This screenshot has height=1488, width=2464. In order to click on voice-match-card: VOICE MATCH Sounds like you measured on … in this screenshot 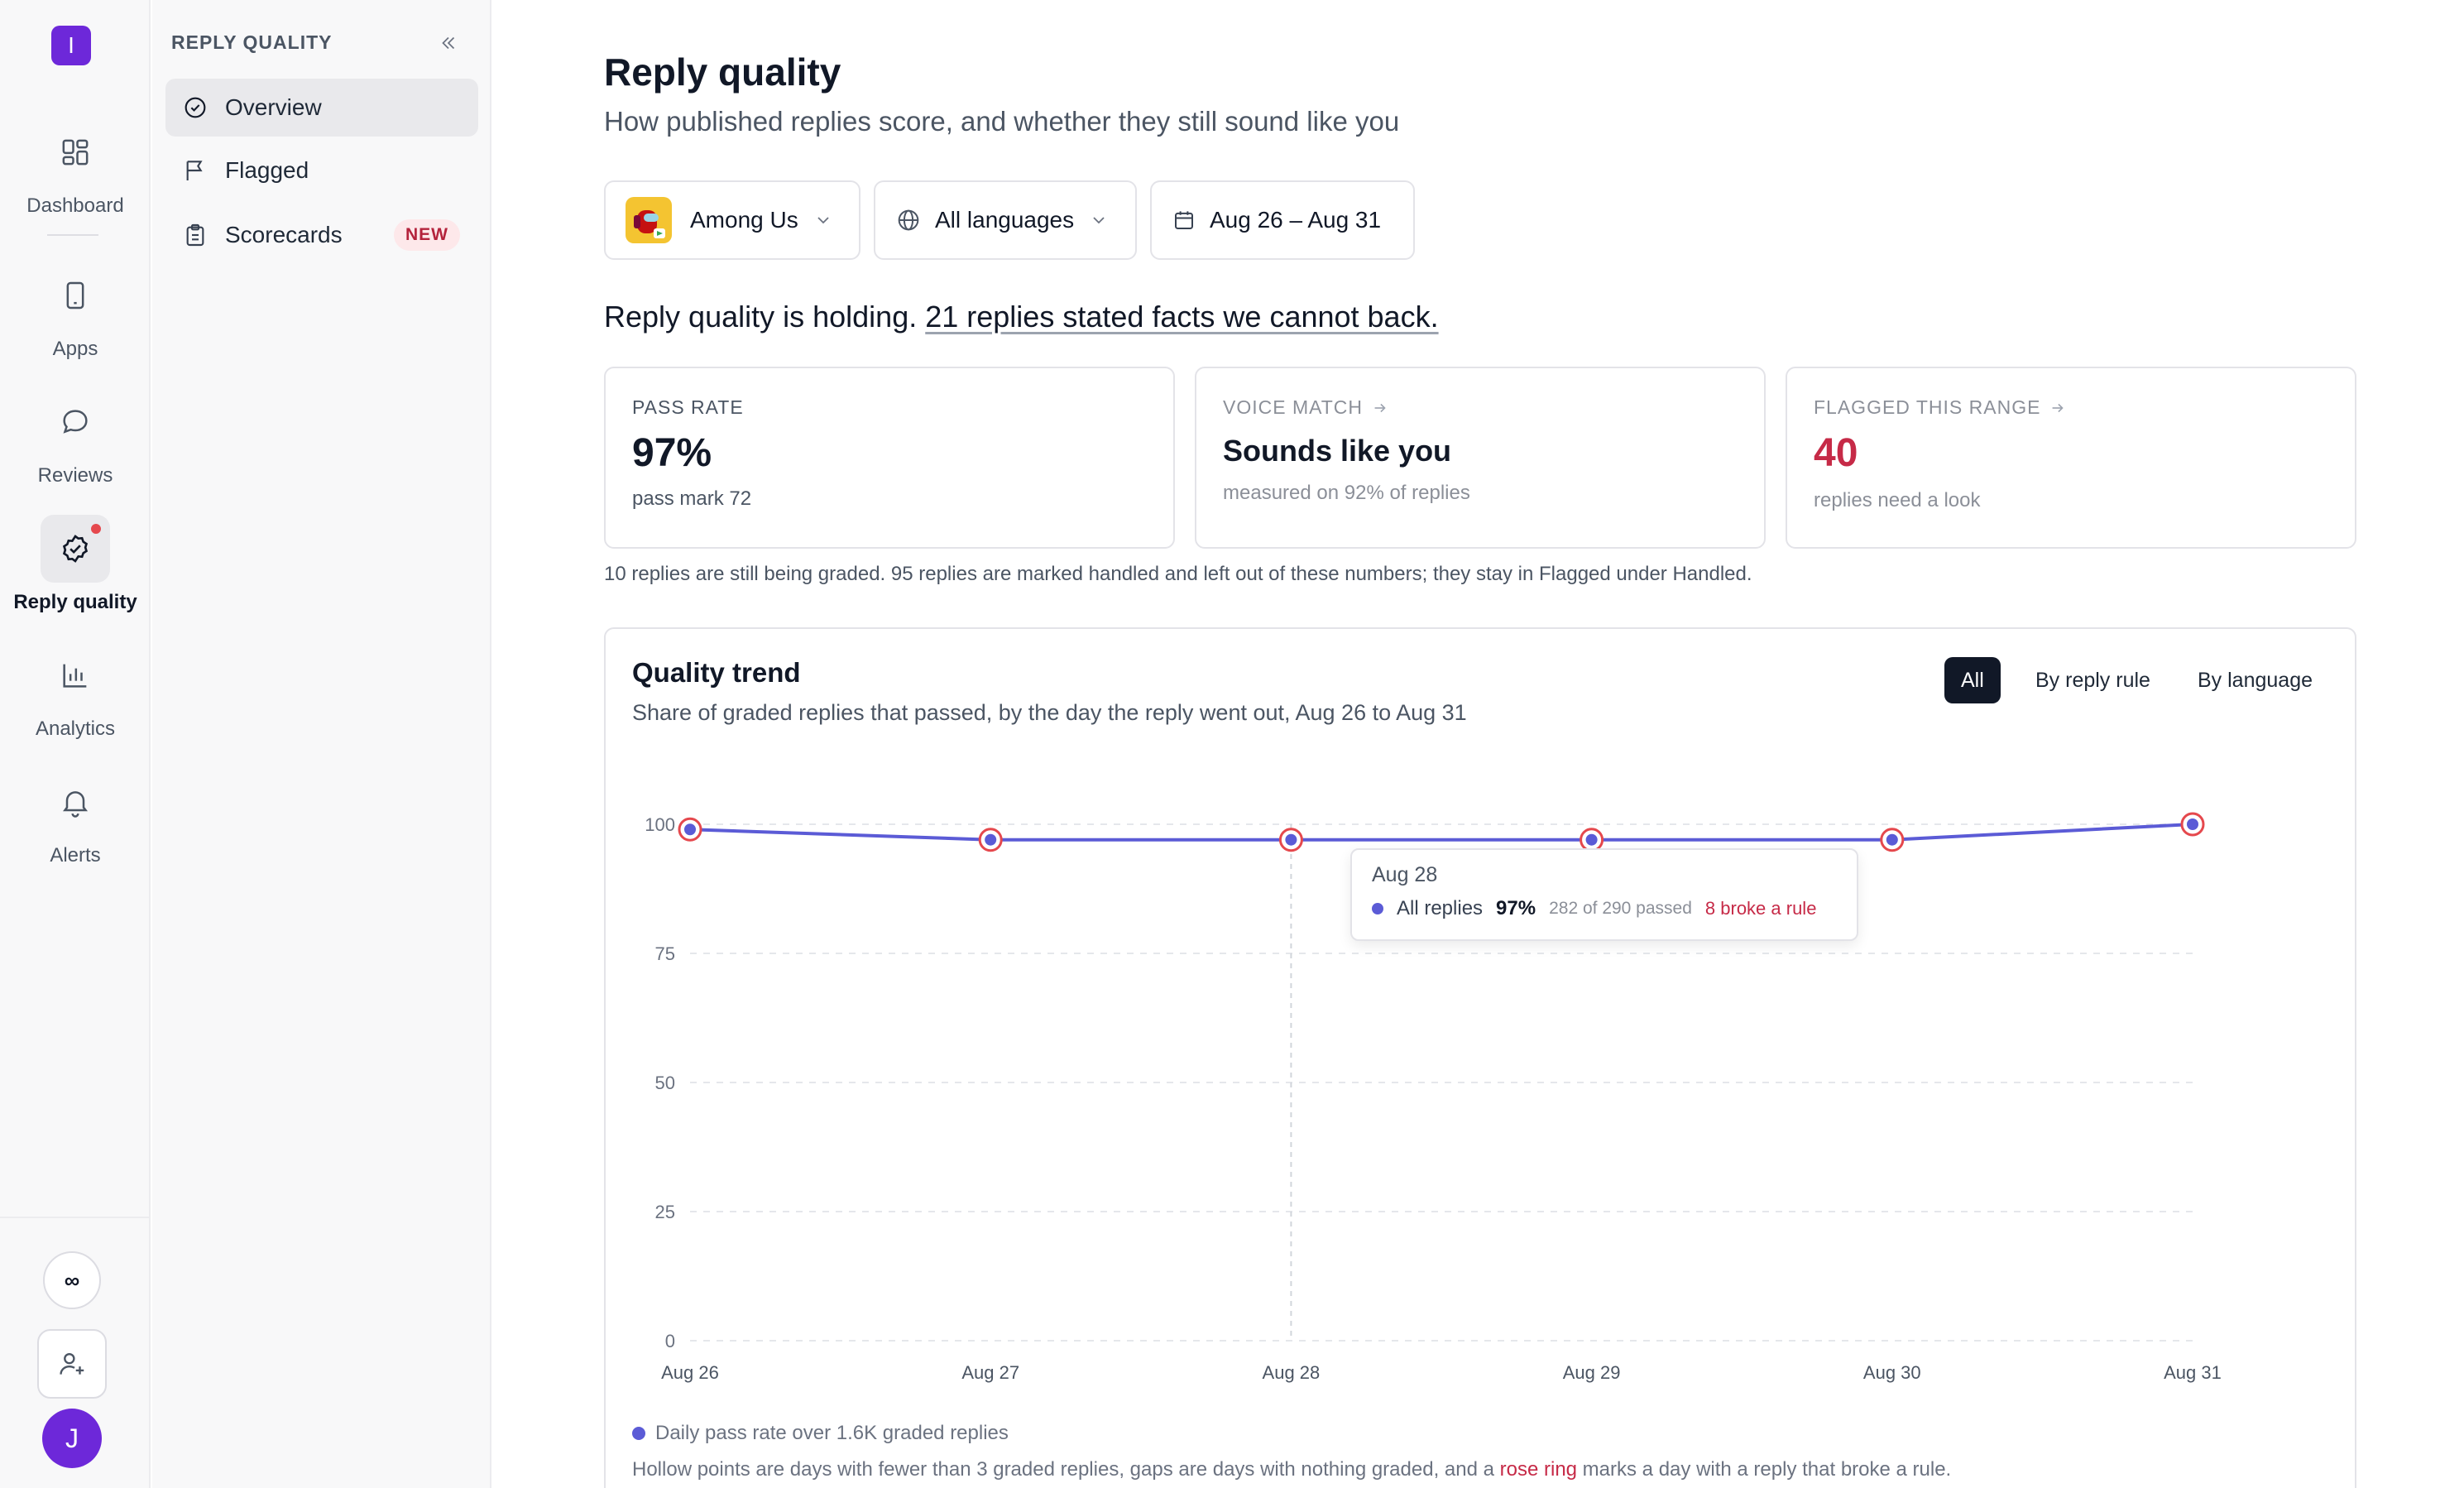, I will do `click(1481, 458)`.